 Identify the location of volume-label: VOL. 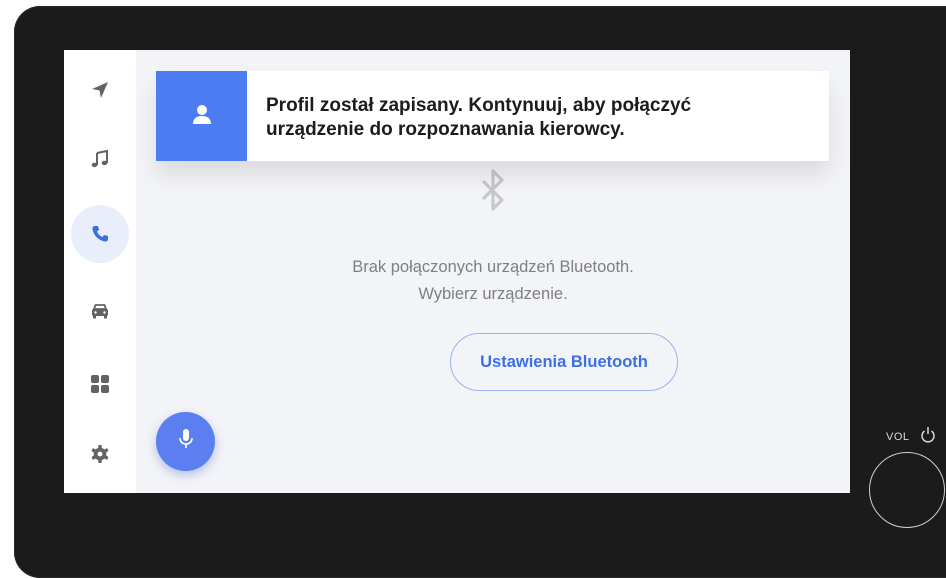
(898, 437).